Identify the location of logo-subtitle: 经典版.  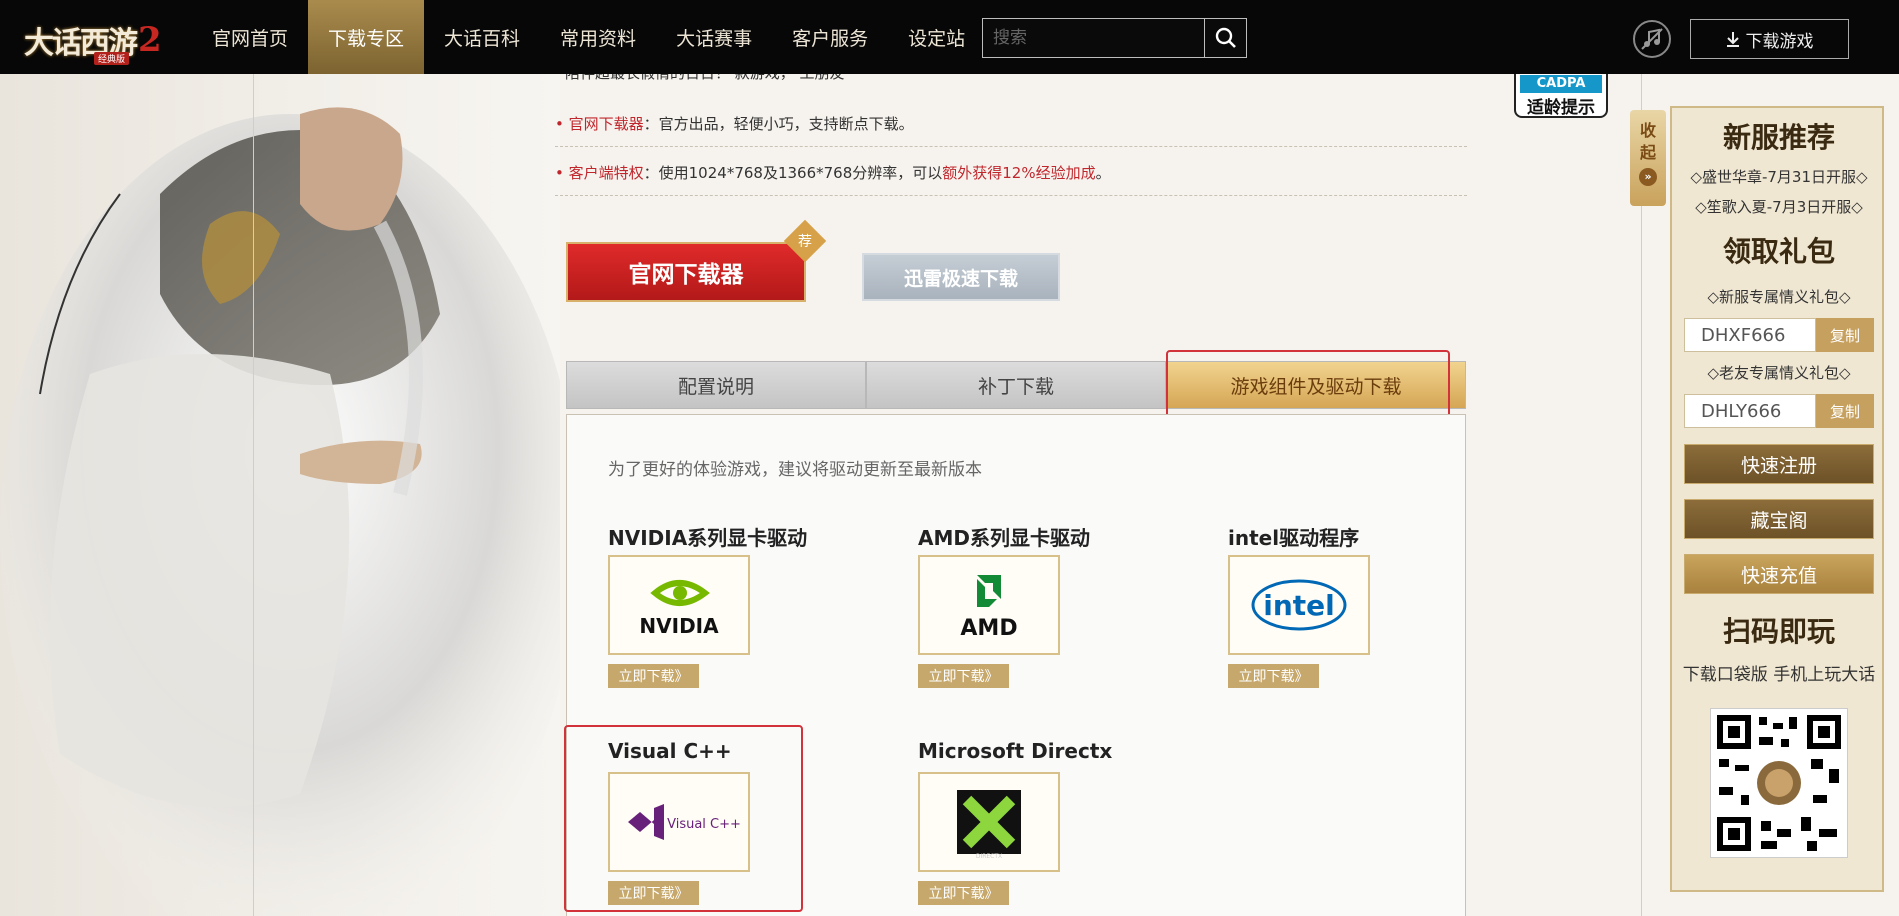
(112, 58).